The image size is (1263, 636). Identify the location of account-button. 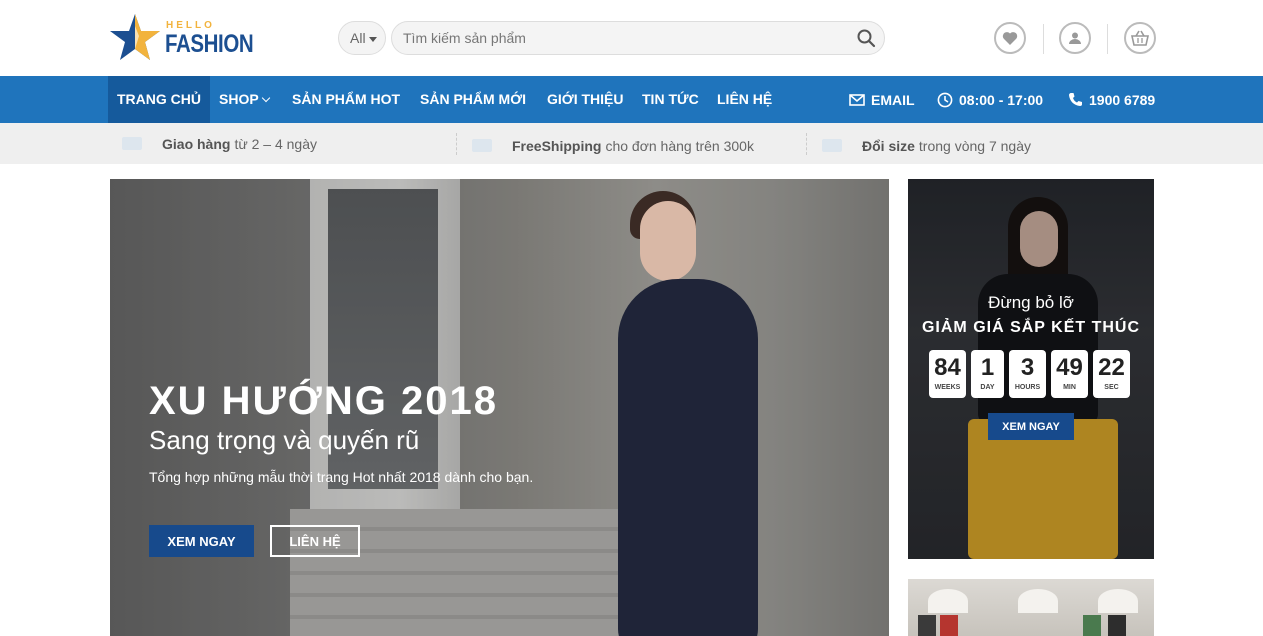
(1075, 38).